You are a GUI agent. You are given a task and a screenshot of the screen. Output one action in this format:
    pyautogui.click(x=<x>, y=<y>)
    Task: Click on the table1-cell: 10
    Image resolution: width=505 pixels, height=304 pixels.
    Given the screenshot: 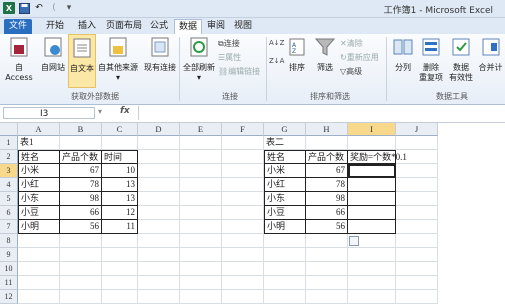 What is the action you would take?
    pyautogui.click(x=120, y=171)
    